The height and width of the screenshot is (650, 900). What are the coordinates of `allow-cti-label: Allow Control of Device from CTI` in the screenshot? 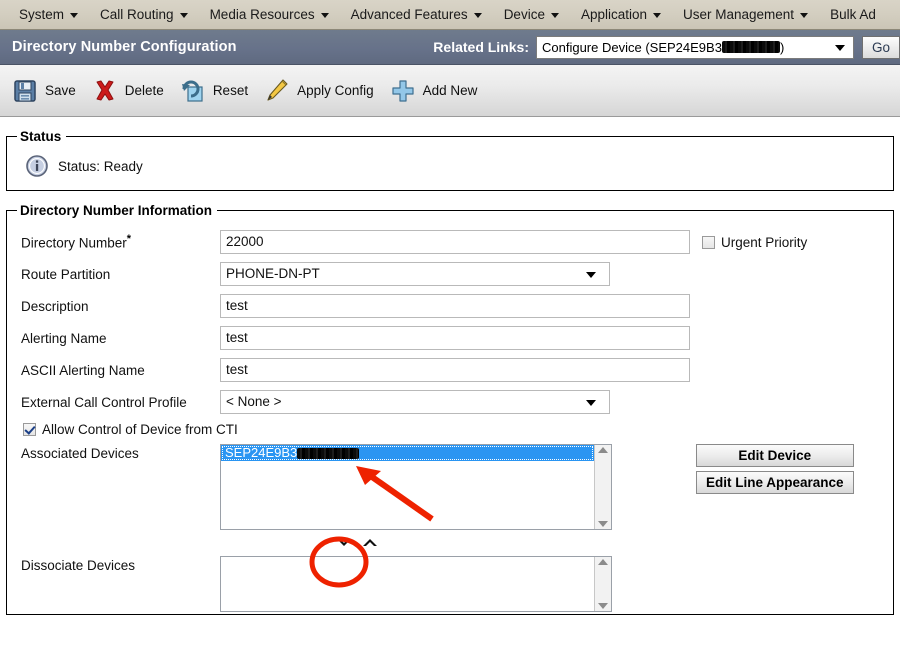 It's located at (140, 429).